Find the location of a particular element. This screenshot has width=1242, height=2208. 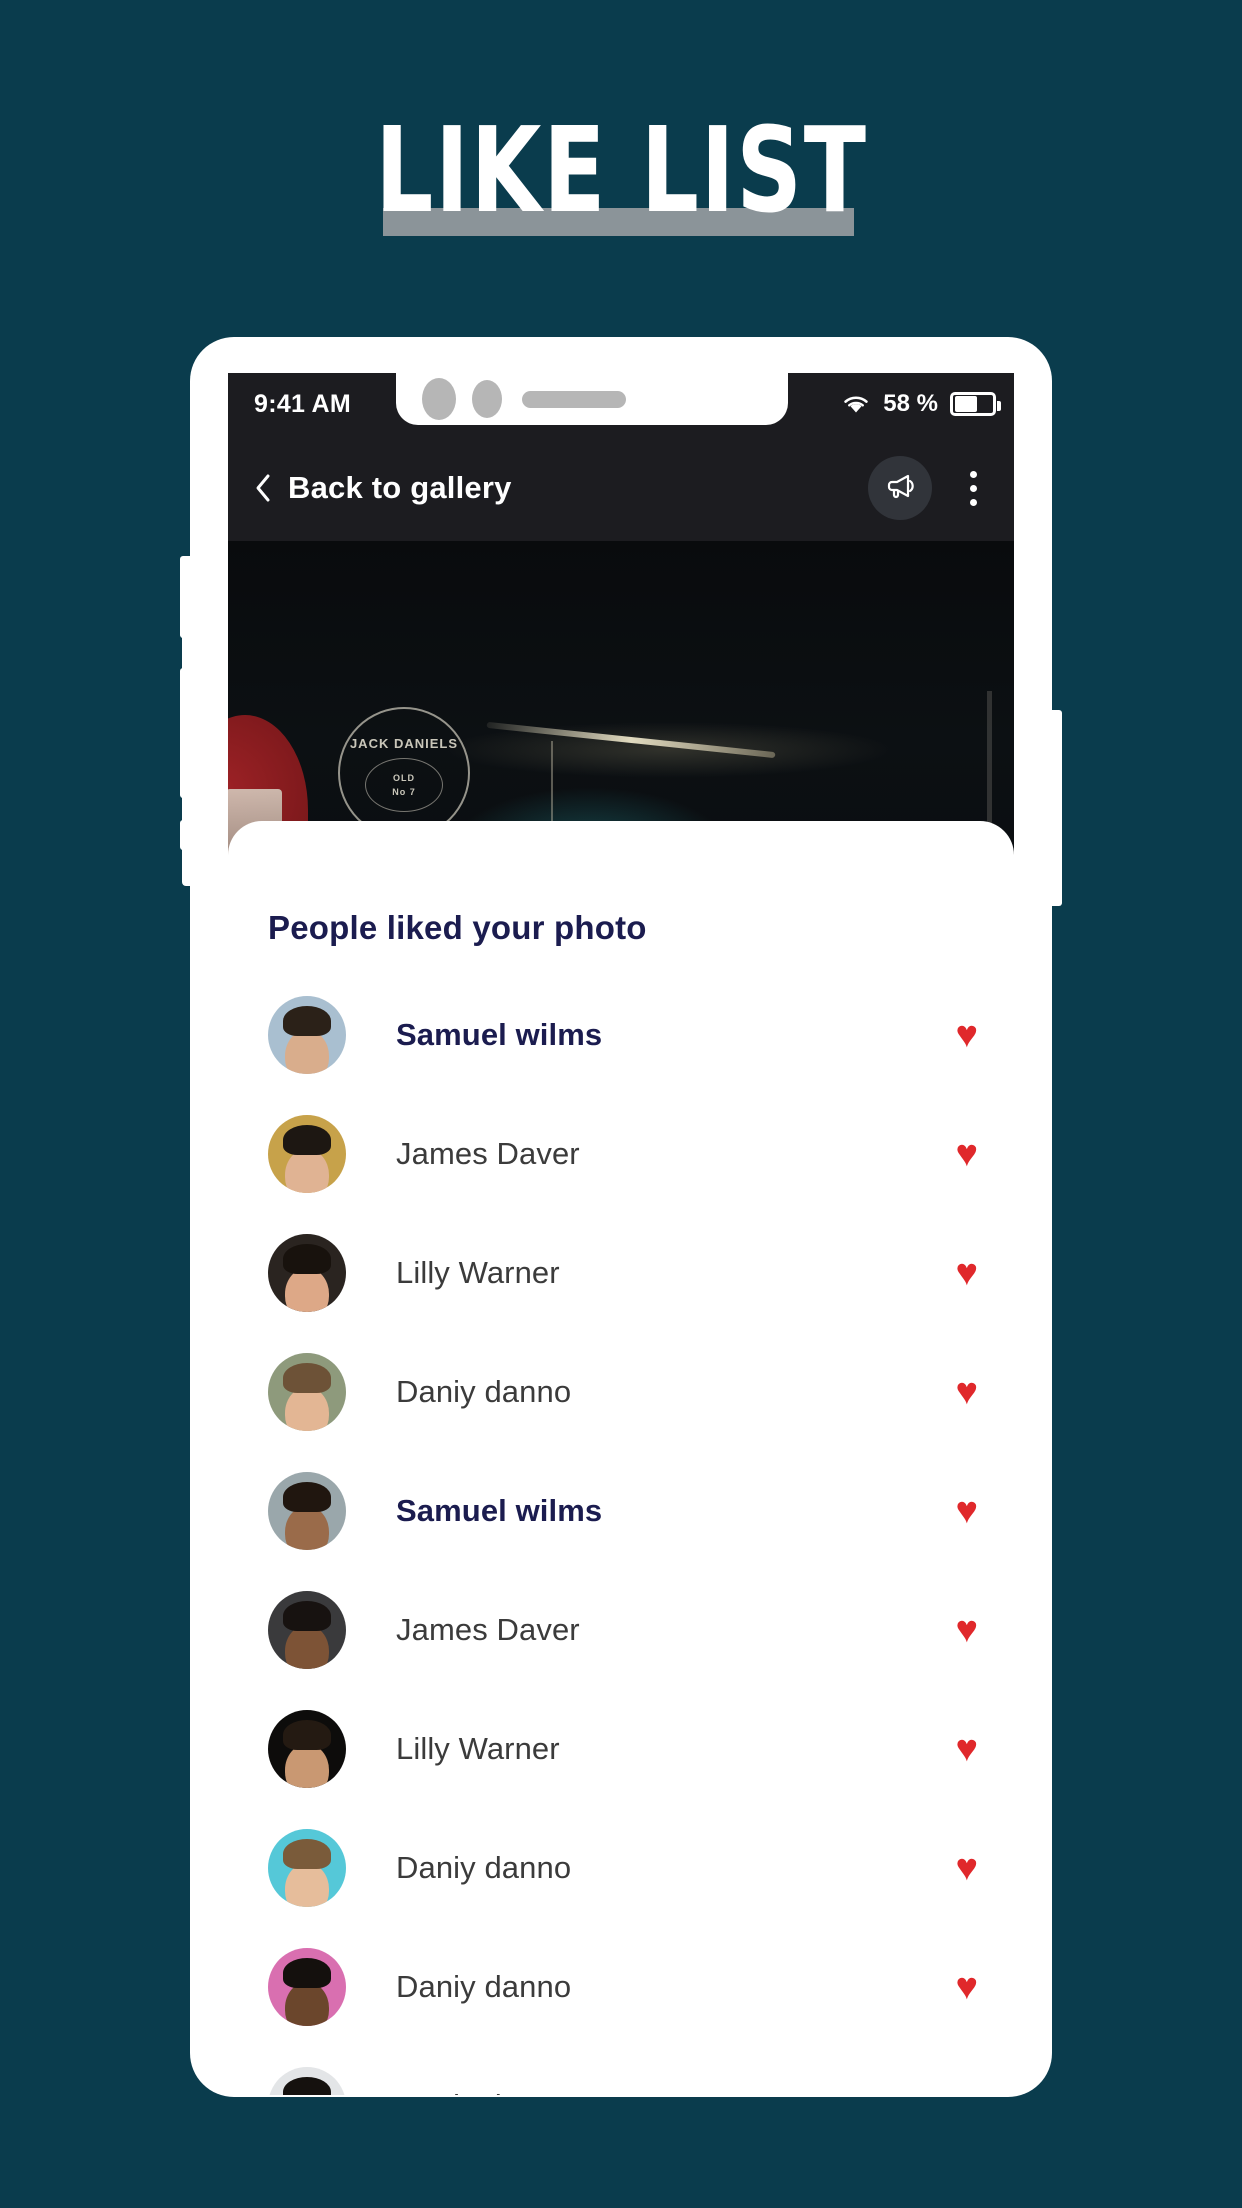

app-navigation-bar: Back to gallery is located at coordinates (621, 488).